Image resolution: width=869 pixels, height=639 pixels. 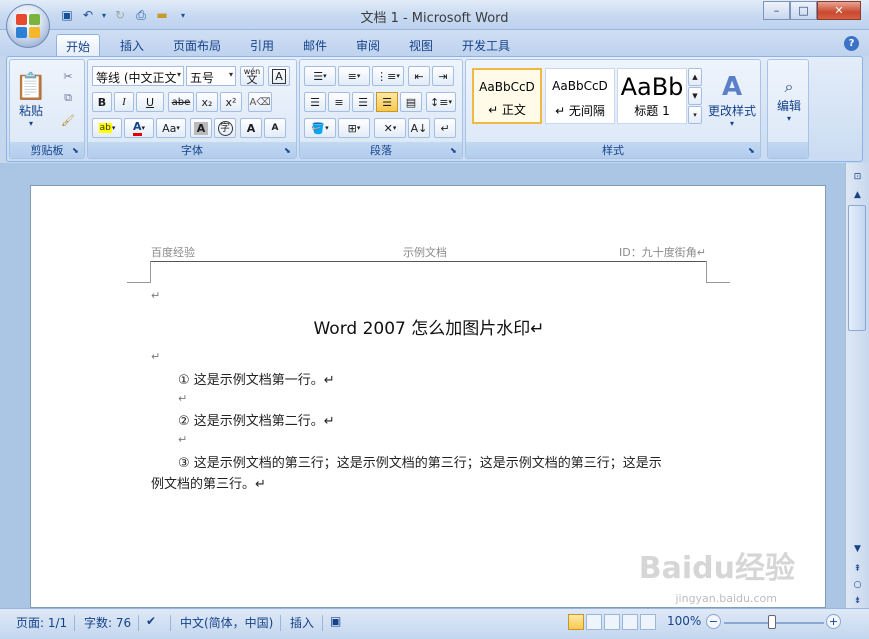 I want to click on grow-font-button: A, so click(x=251, y=128).